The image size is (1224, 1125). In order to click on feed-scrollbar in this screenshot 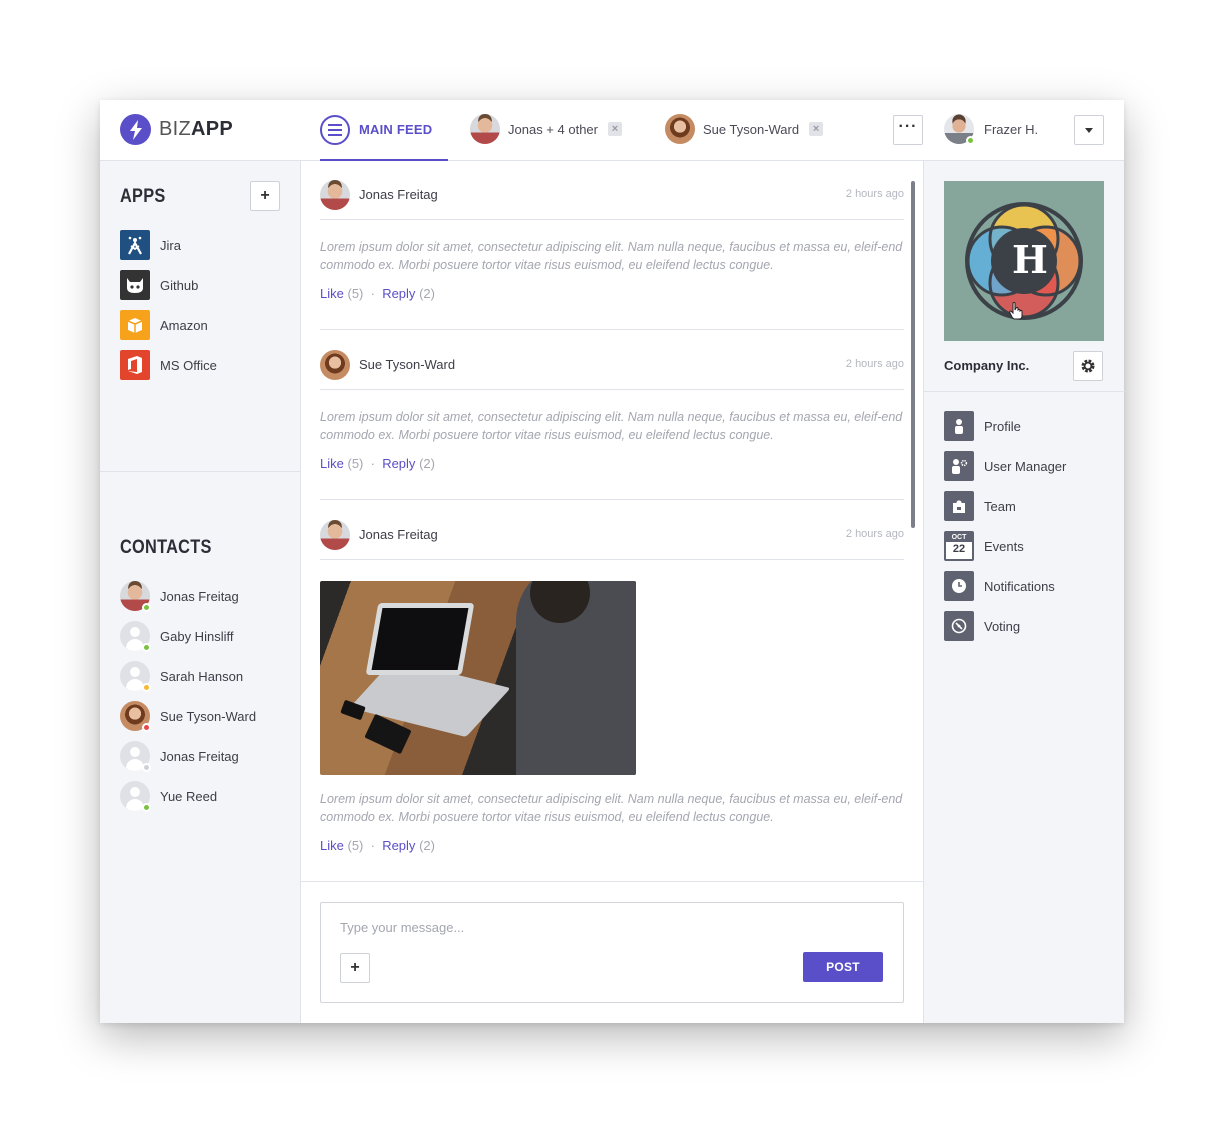, I will do `click(913, 354)`.